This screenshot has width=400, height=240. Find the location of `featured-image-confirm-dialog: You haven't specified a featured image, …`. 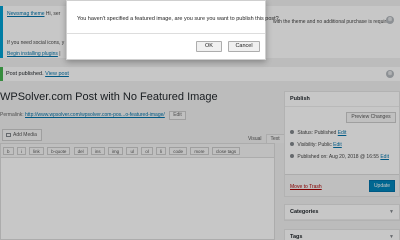

featured-image-confirm-dialog: You haven't specified a featured image, … is located at coordinates (172, 30).